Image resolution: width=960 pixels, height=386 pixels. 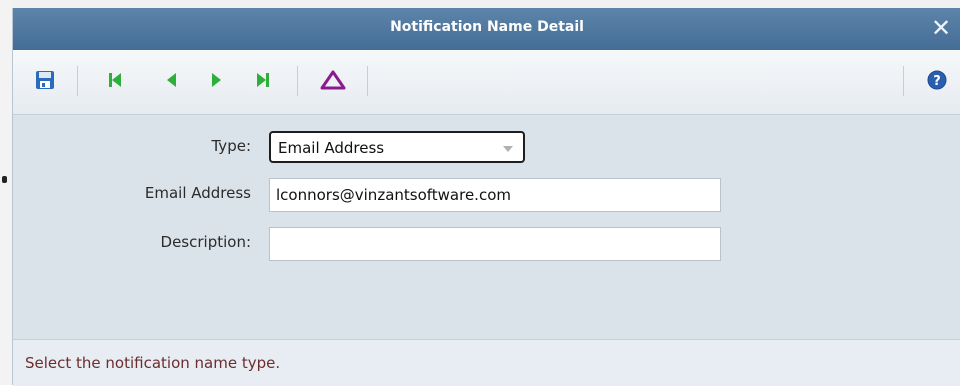 I want to click on previous-record-button, so click(x=171, y=80).